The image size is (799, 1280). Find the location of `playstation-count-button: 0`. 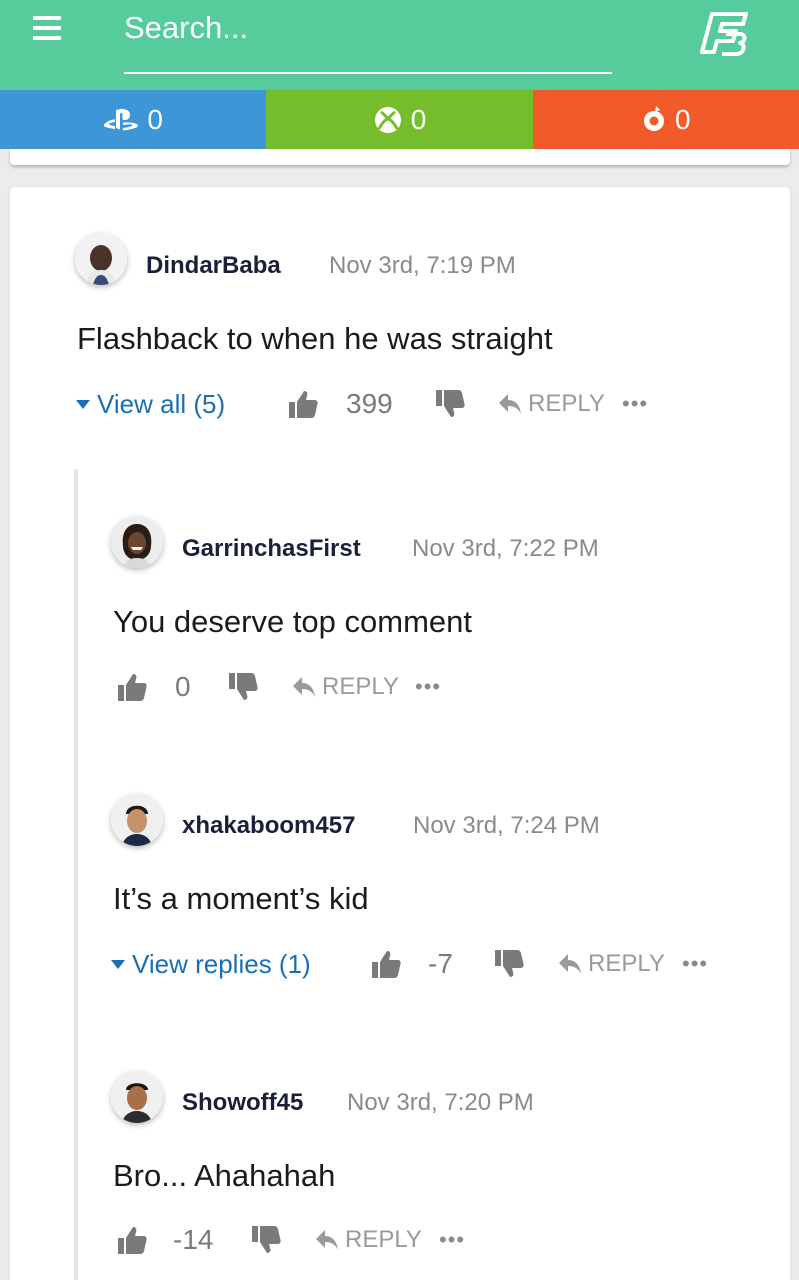

playstation-count-button: 0 is located at coordinates (133, 119).